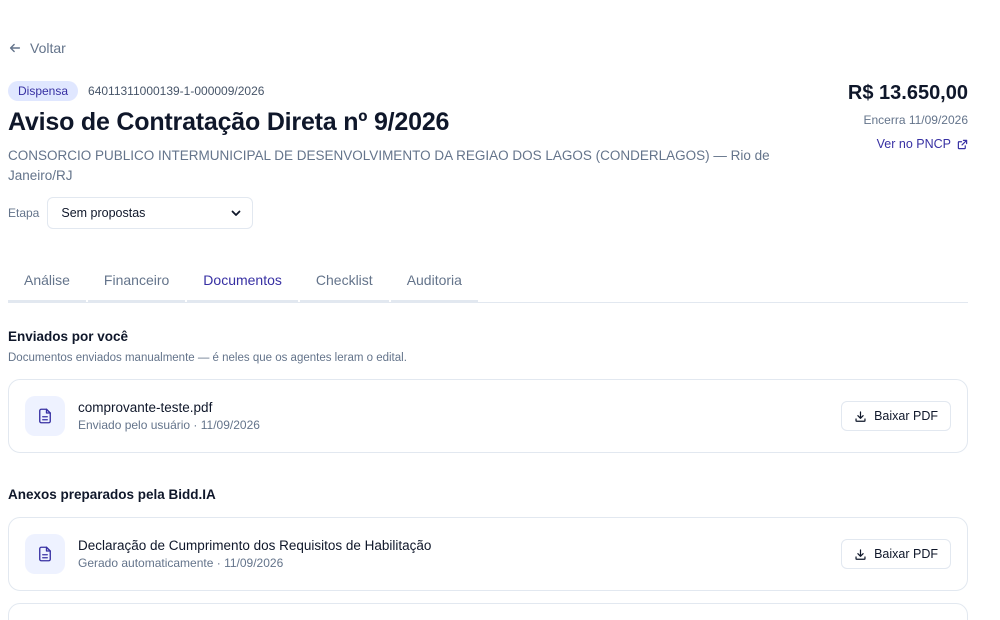 This screenshot has height=620, width=1000. I want to click on tab-auditoria: Auditoria, so click(434, 282).